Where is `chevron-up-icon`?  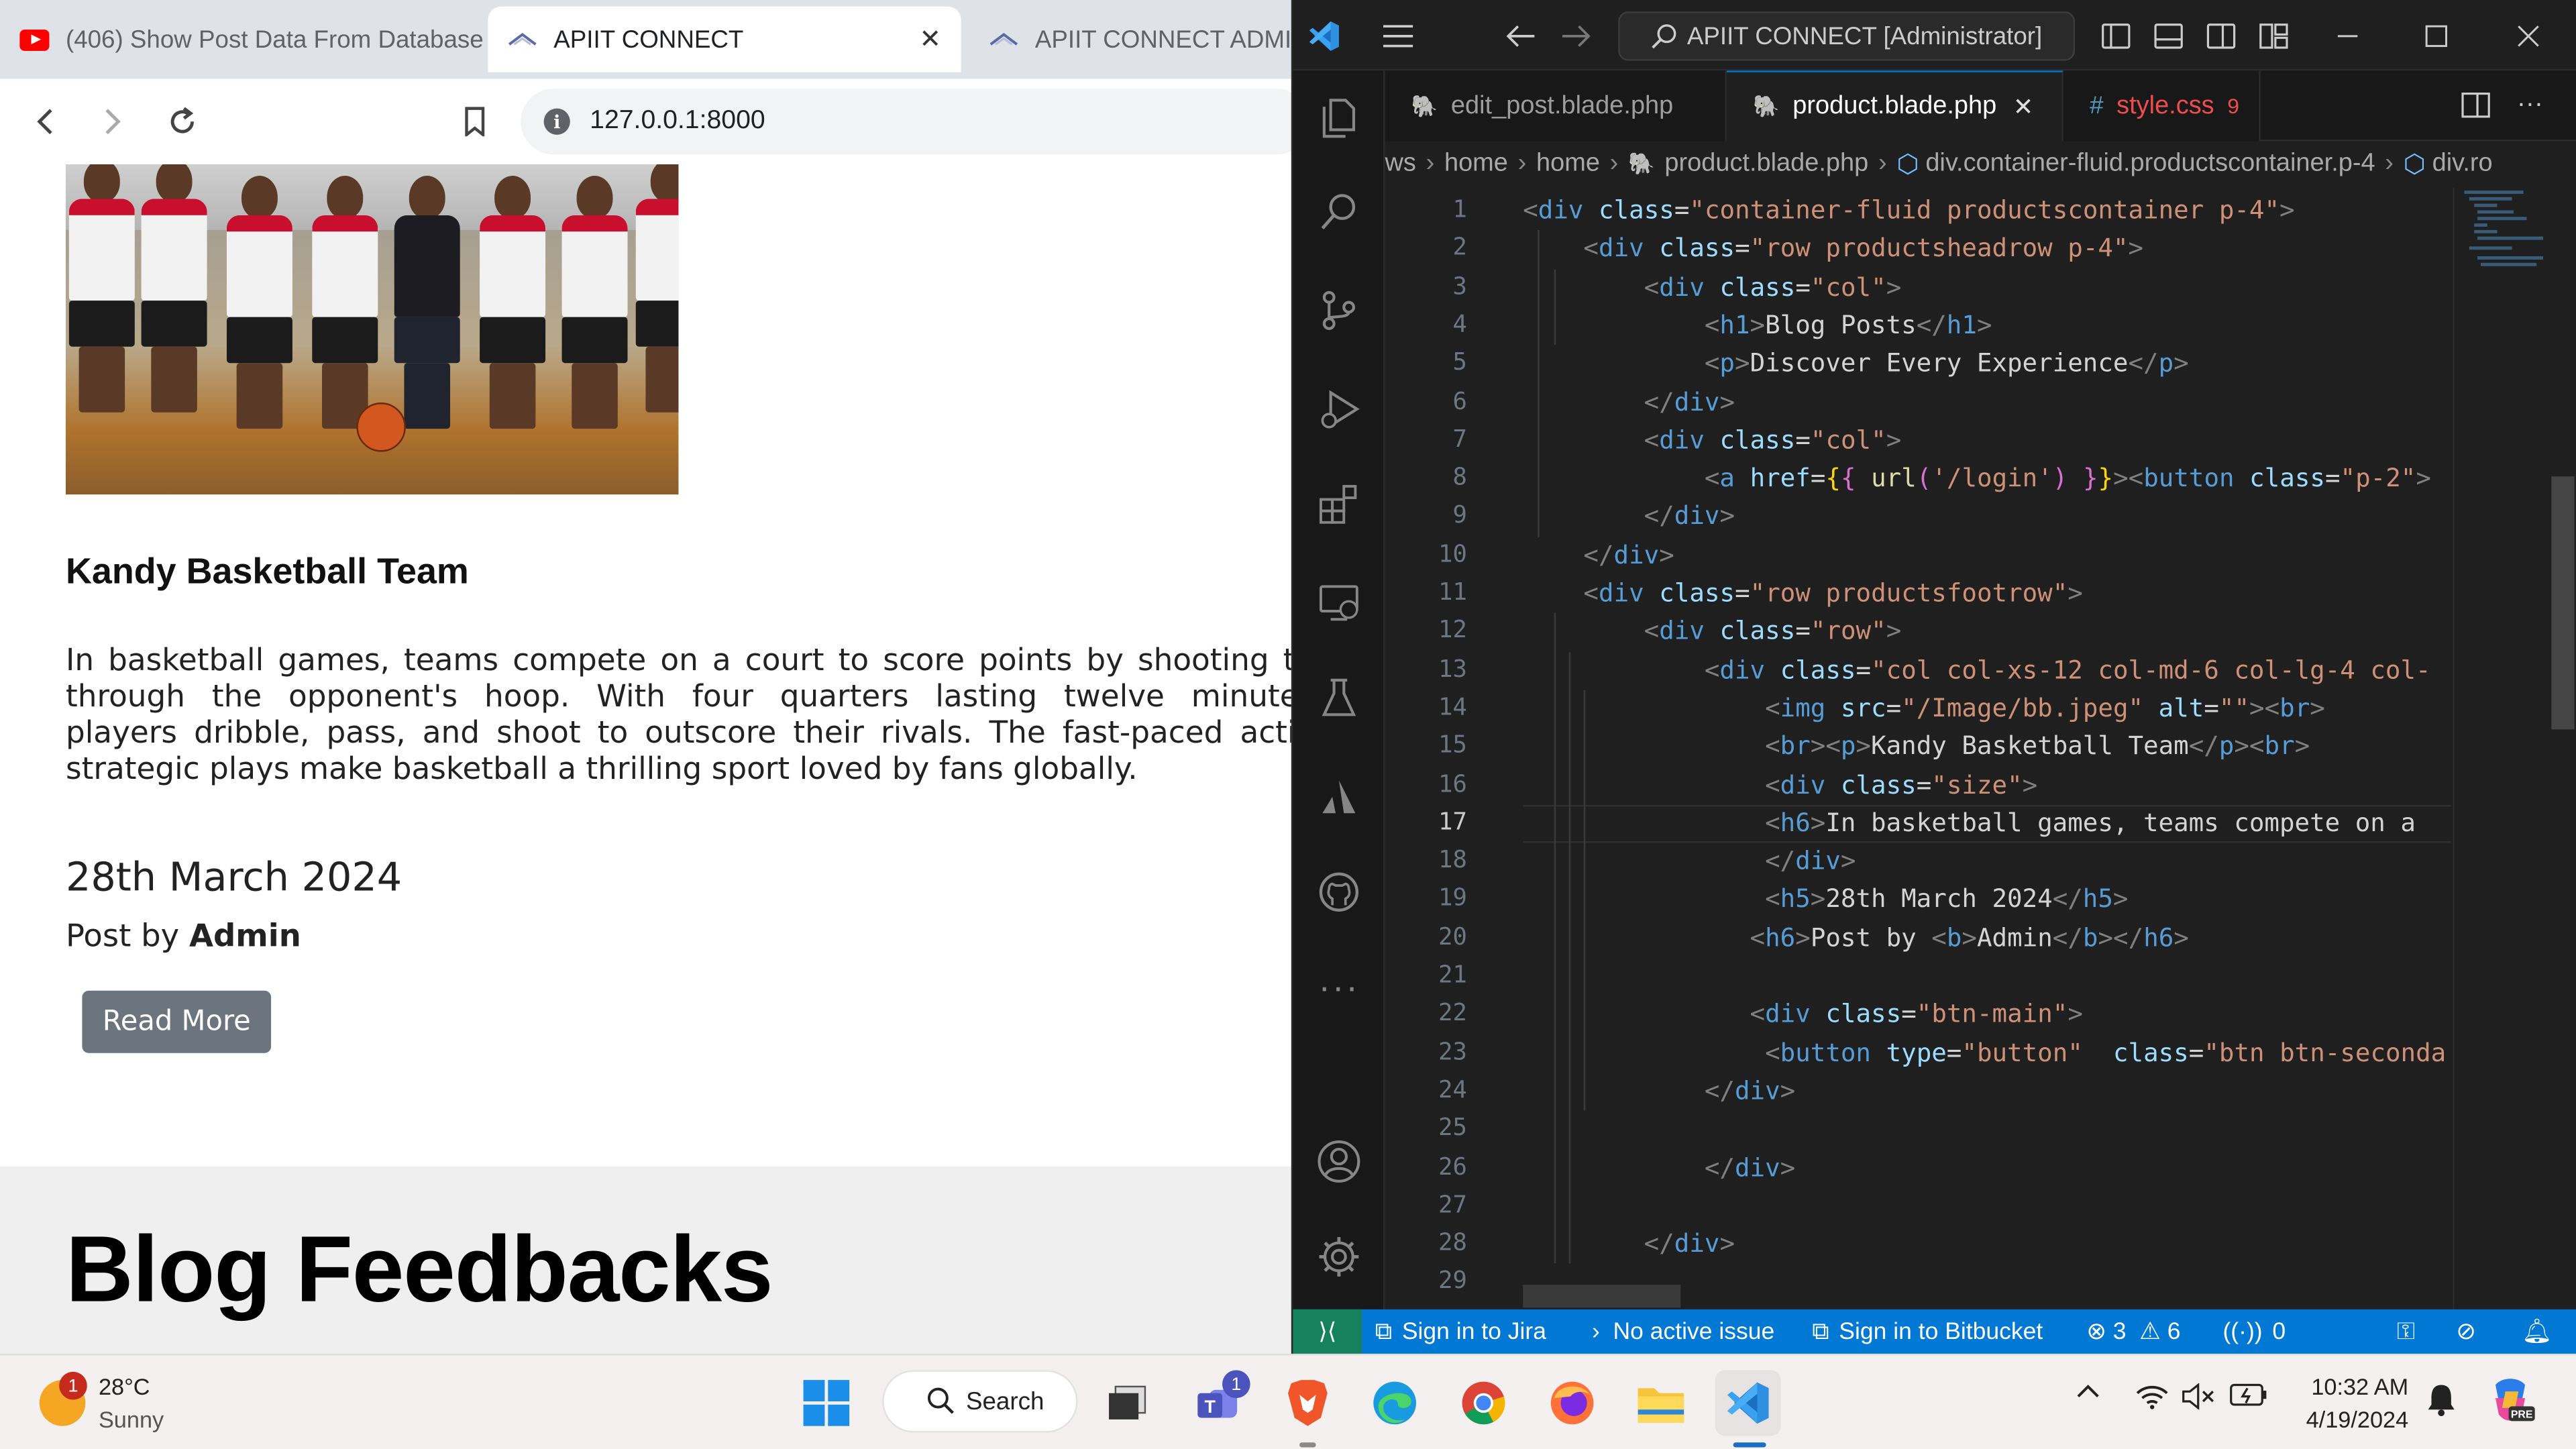 chevron-up-icon is located at coordinates (2088, 1391).